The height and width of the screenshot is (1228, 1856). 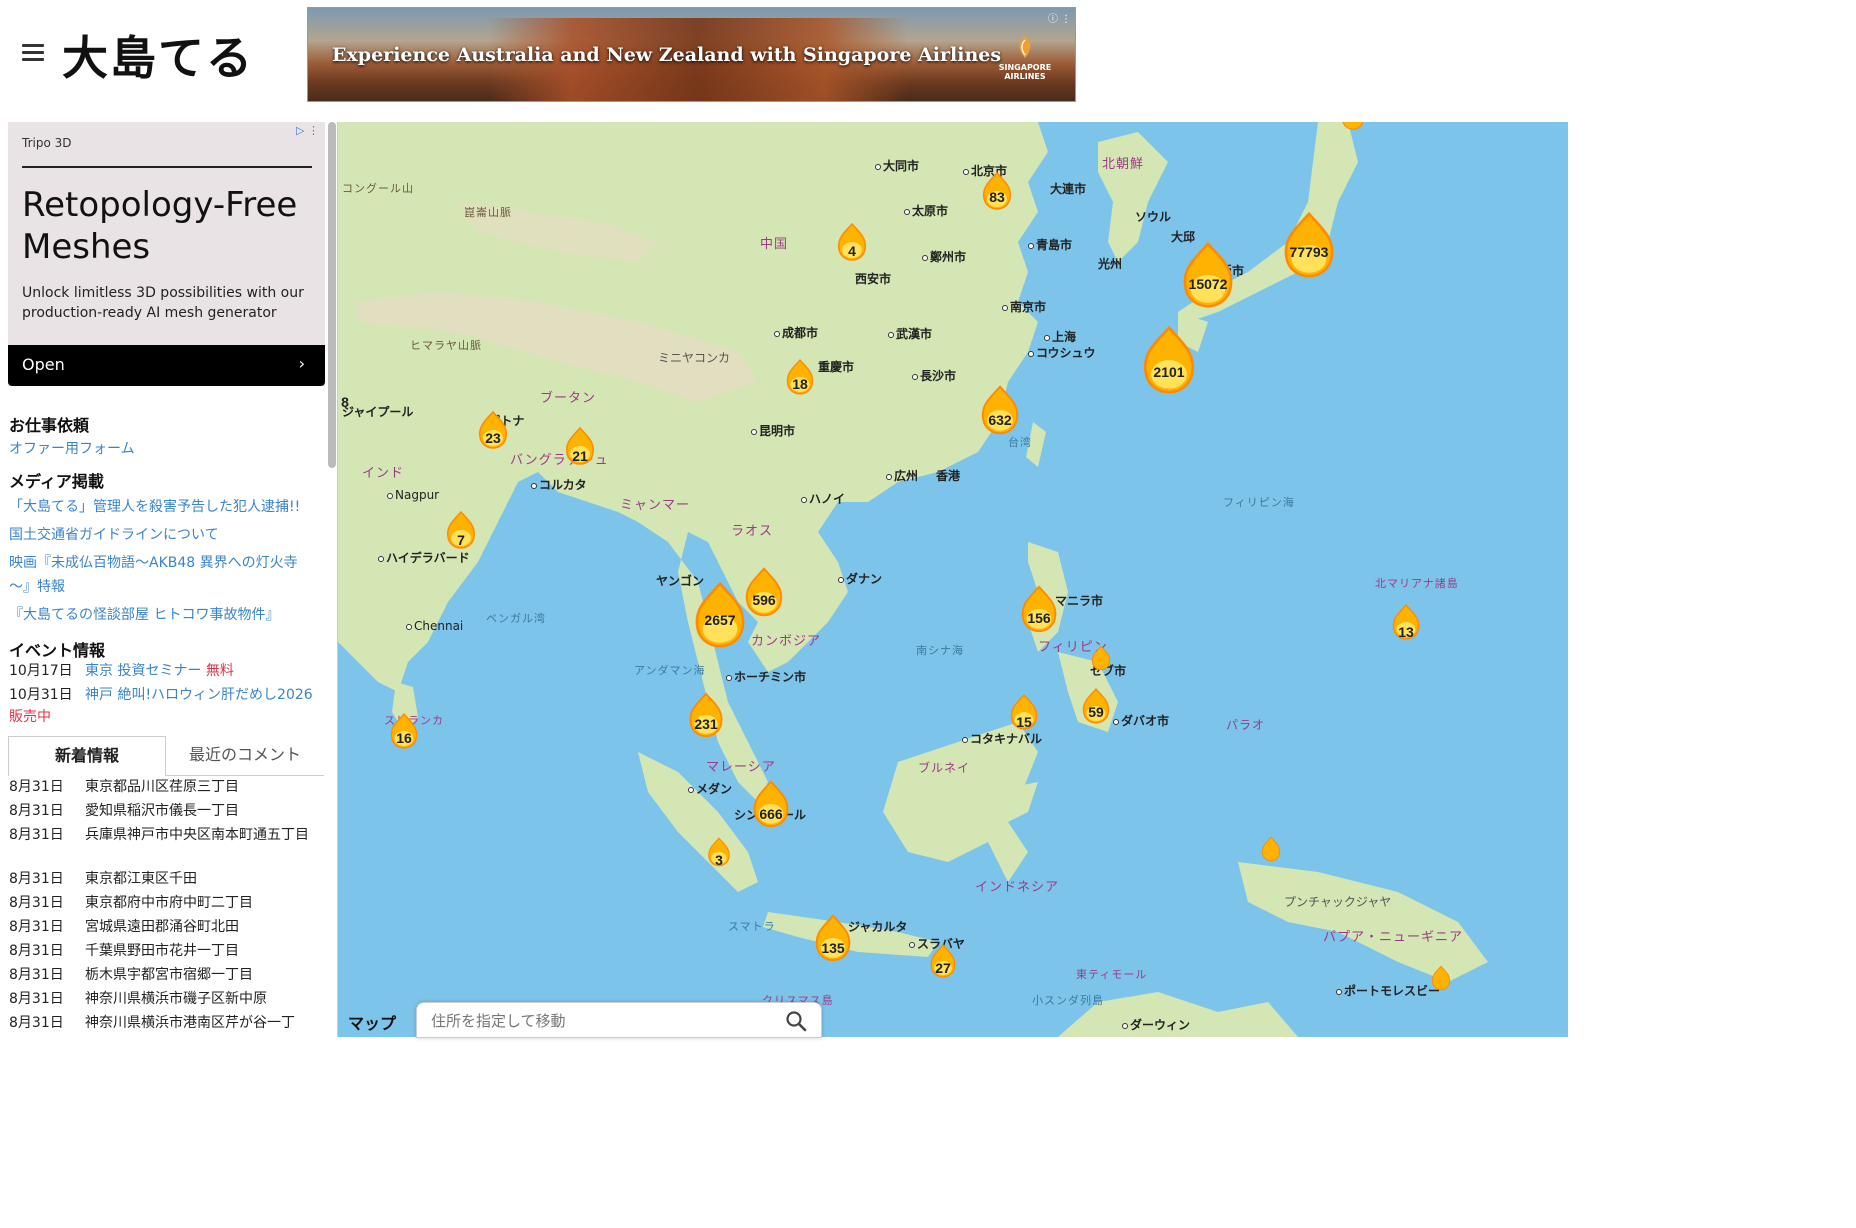 What do you see at coordinates (245, 756) in the screenshot?
I see `tab-comments: 最近のコメント` at bounding box center [245, 756].